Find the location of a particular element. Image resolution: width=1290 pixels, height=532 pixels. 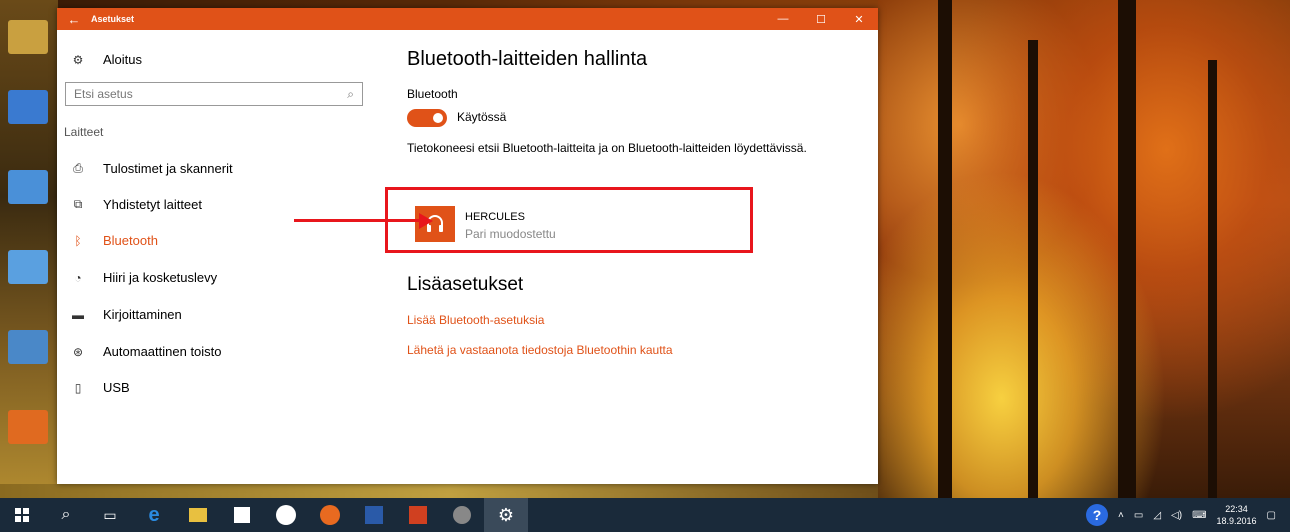

clock-time: 22:34 is located at coordinates (1236, 509).